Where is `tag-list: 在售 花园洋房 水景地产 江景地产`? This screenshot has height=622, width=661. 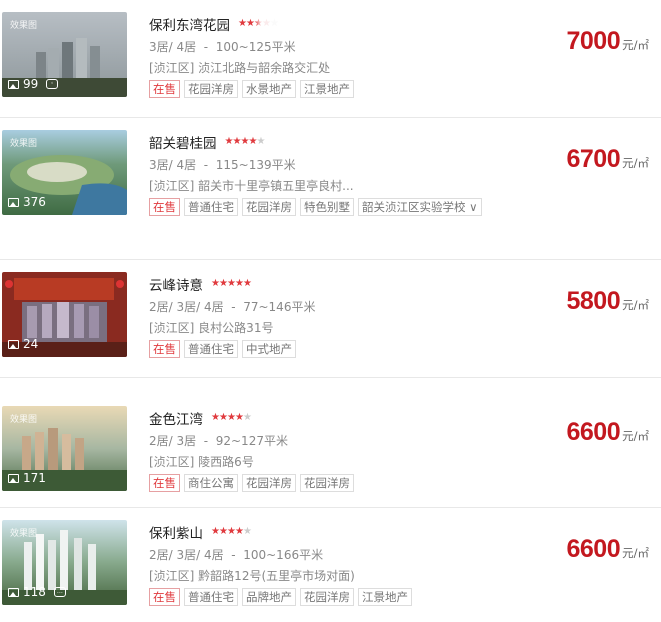
tag-list: 在售 花园洋房 水景地产 江景地产 is located at coordinates (253, 89).